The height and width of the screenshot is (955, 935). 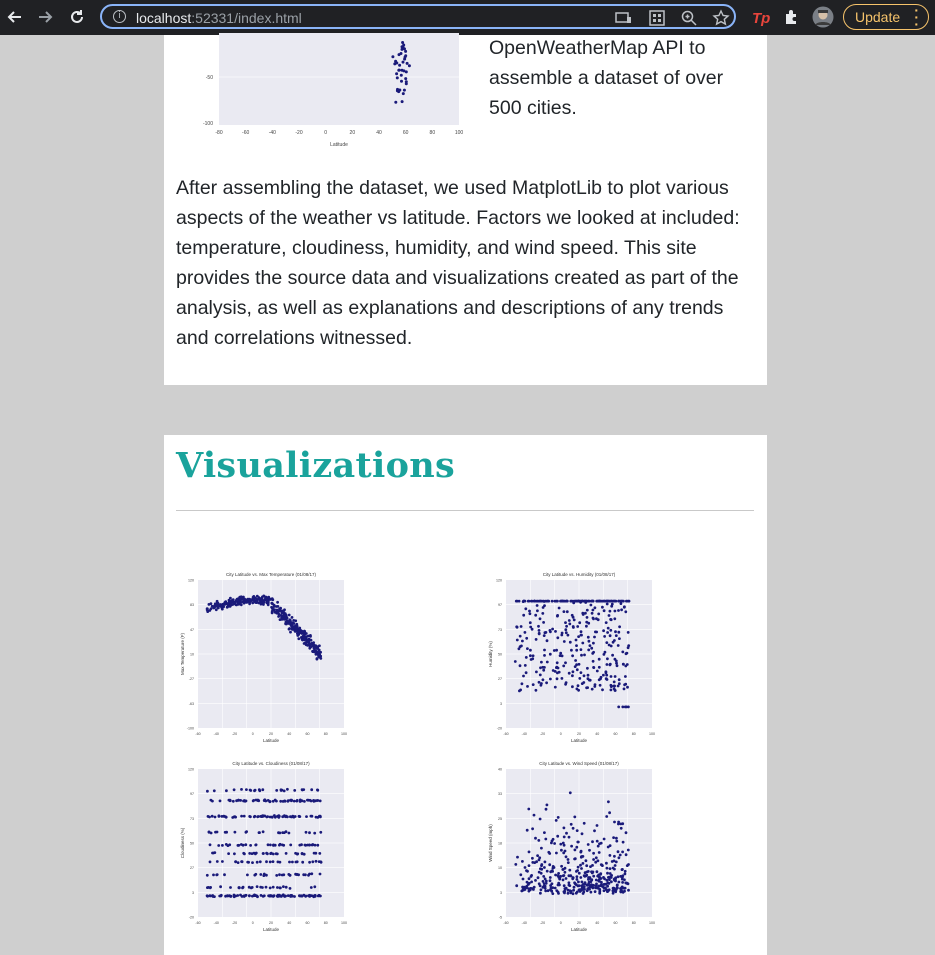 I want to click on forward-arrow-icon, so click(x=45, y=17).